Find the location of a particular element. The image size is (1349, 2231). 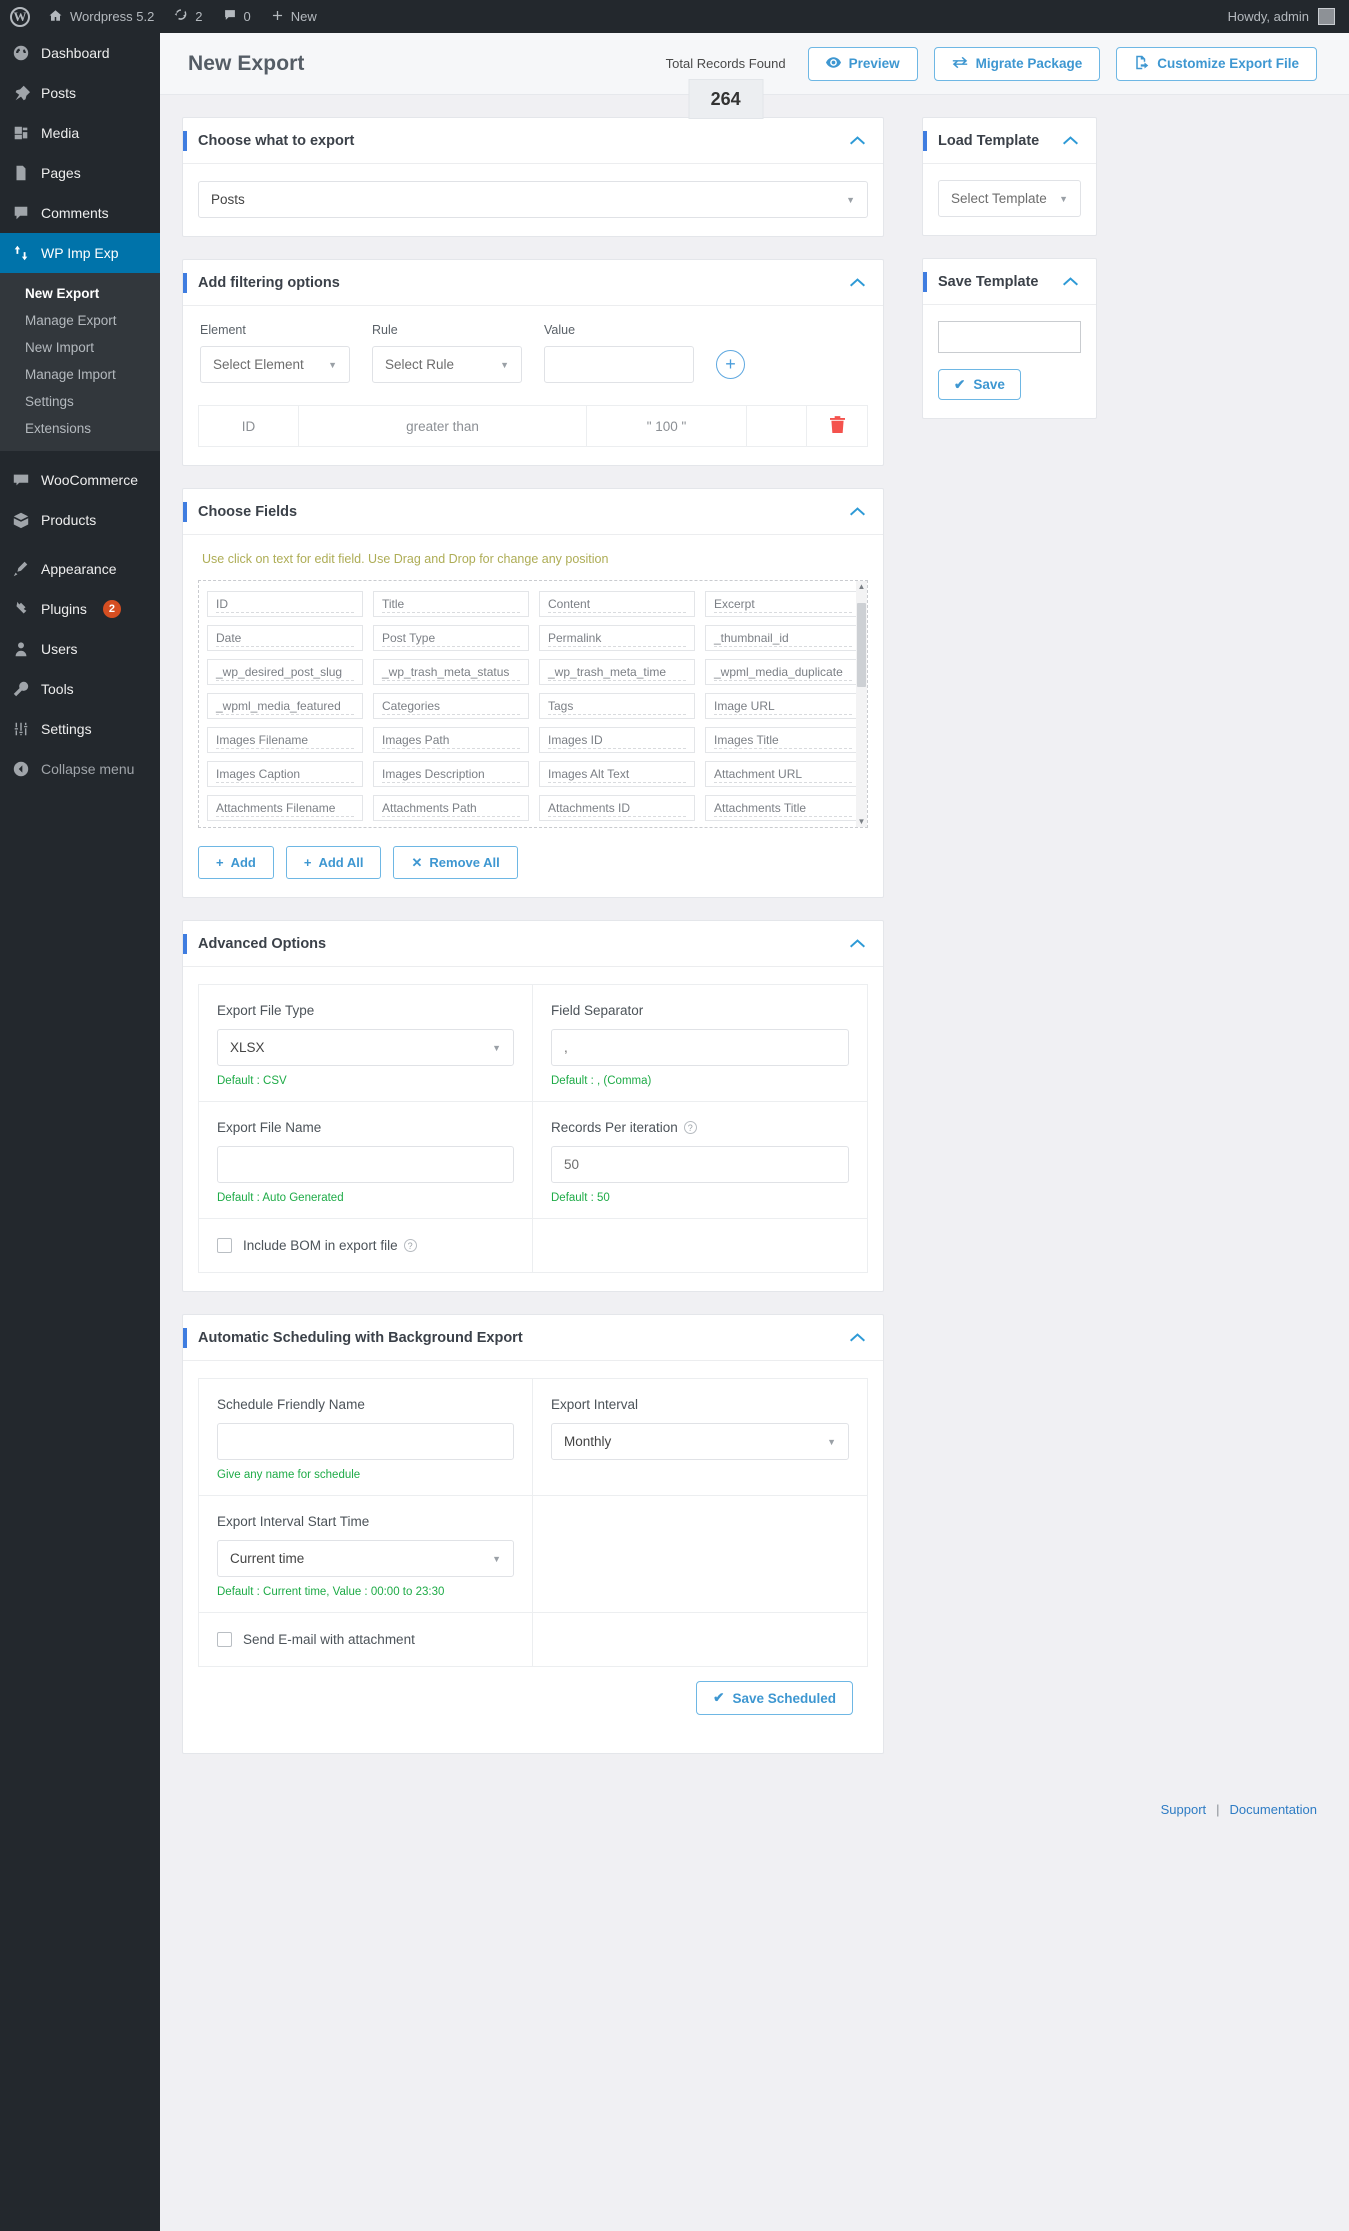

field-chip: Attachments Filename is located at coordinates (285, 808).